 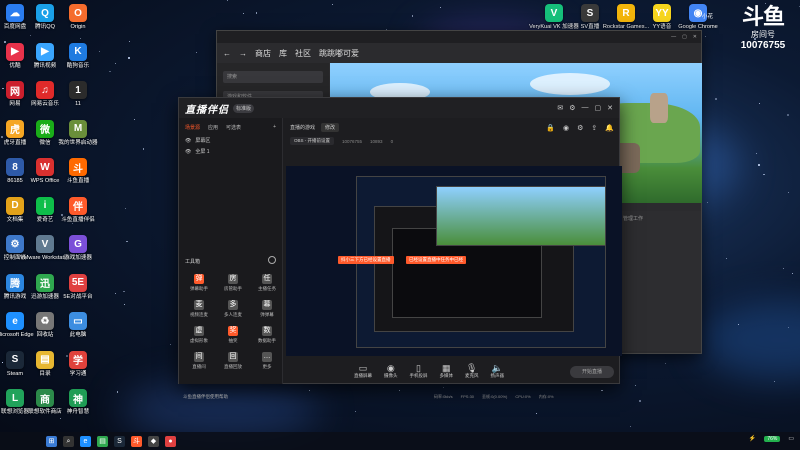 I want to click on battery-indicator: 76%, so click(x=772, y=438).